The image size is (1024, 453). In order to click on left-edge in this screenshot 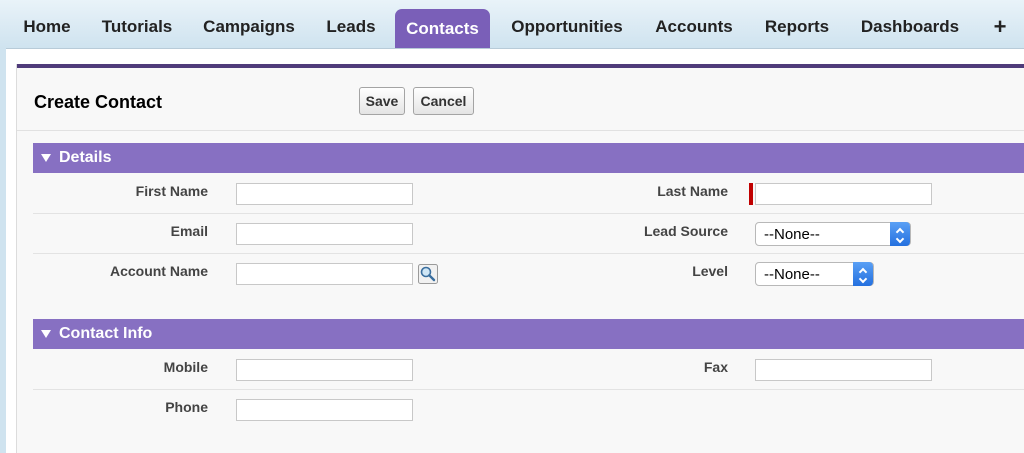, I will do `click(3, 250)`.